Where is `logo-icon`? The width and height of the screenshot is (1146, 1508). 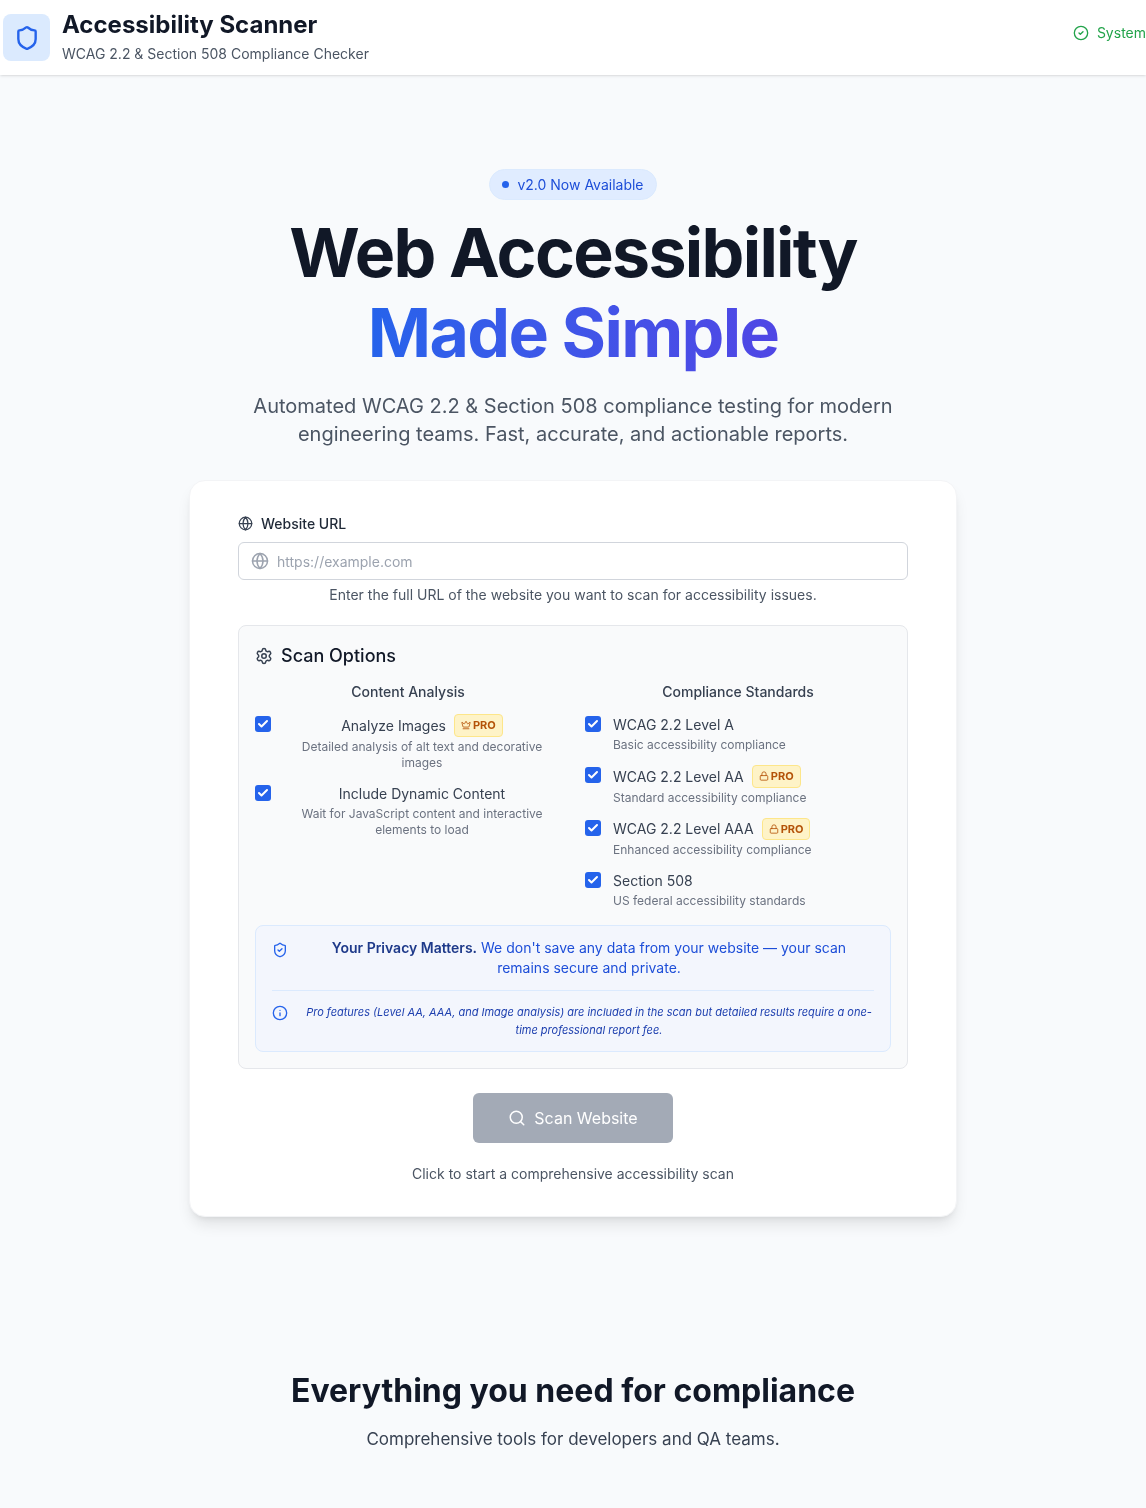
logo-icon is located at coordinates (26, 37).